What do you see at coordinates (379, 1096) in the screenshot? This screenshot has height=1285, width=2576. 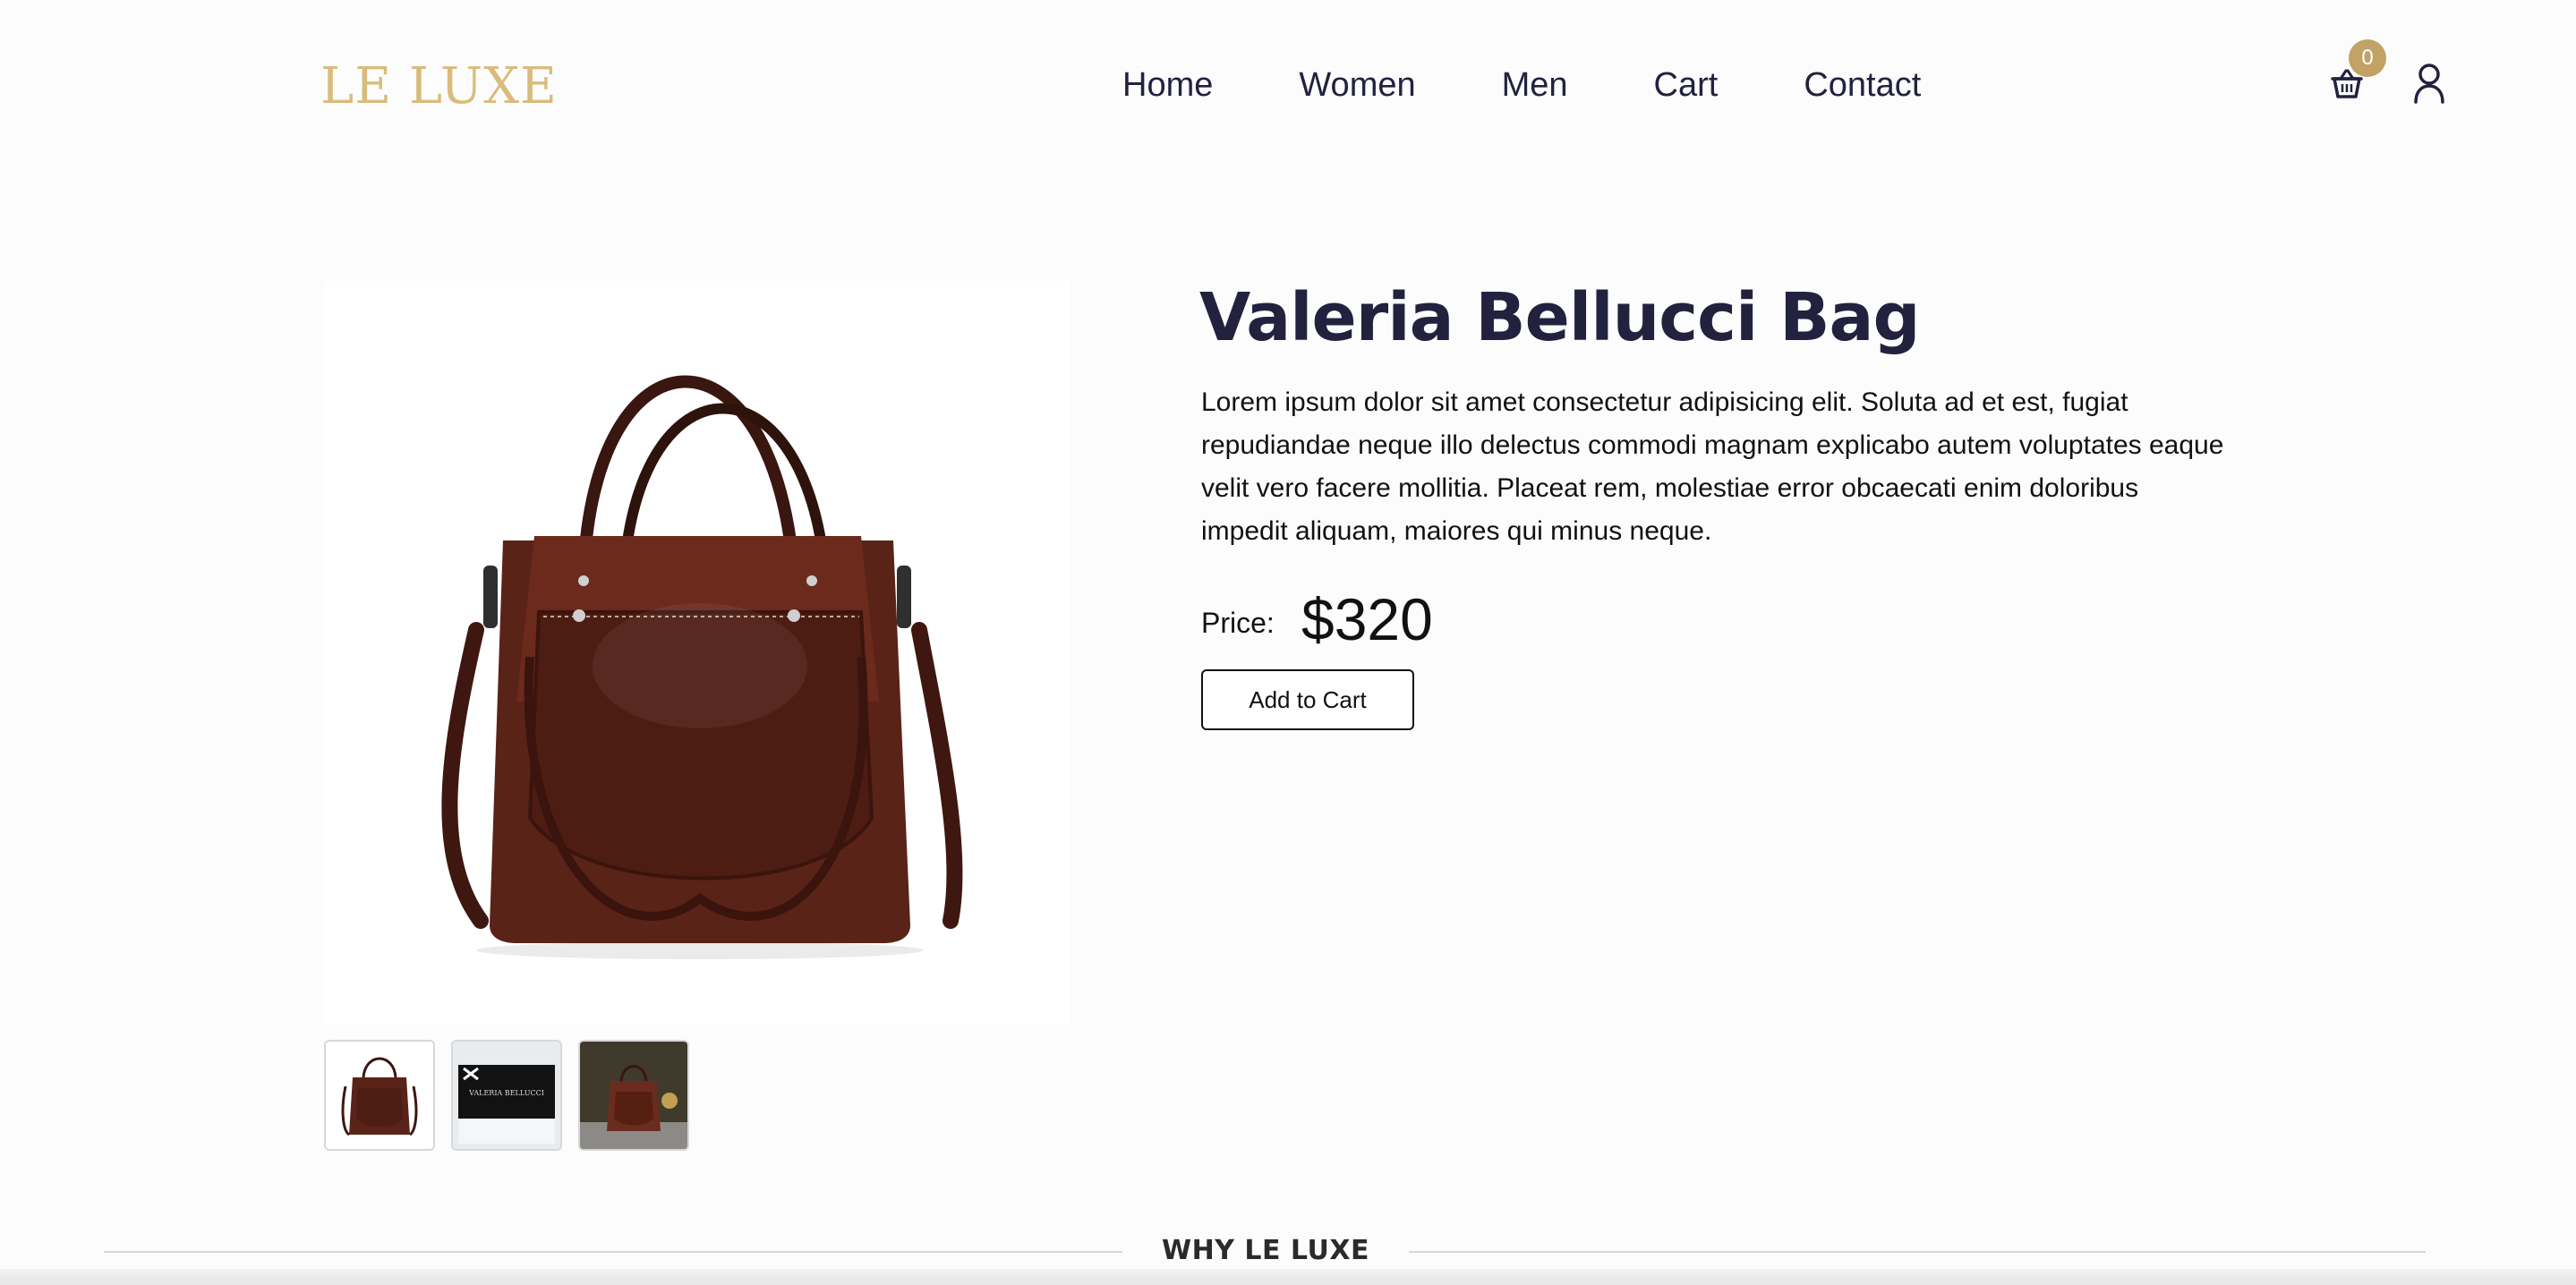 I see `thumbnail-bag-front` at bounding box center [379, 1096].